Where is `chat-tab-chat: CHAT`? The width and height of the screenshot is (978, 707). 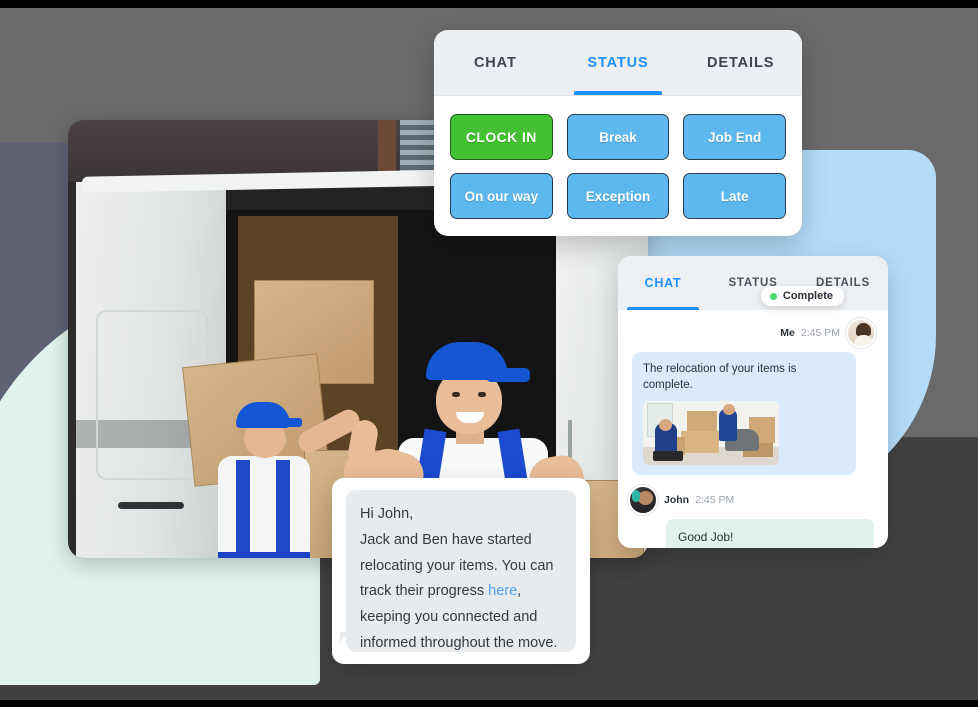 chat-tab-chat: CHAT is located at coordinates (663, 283).